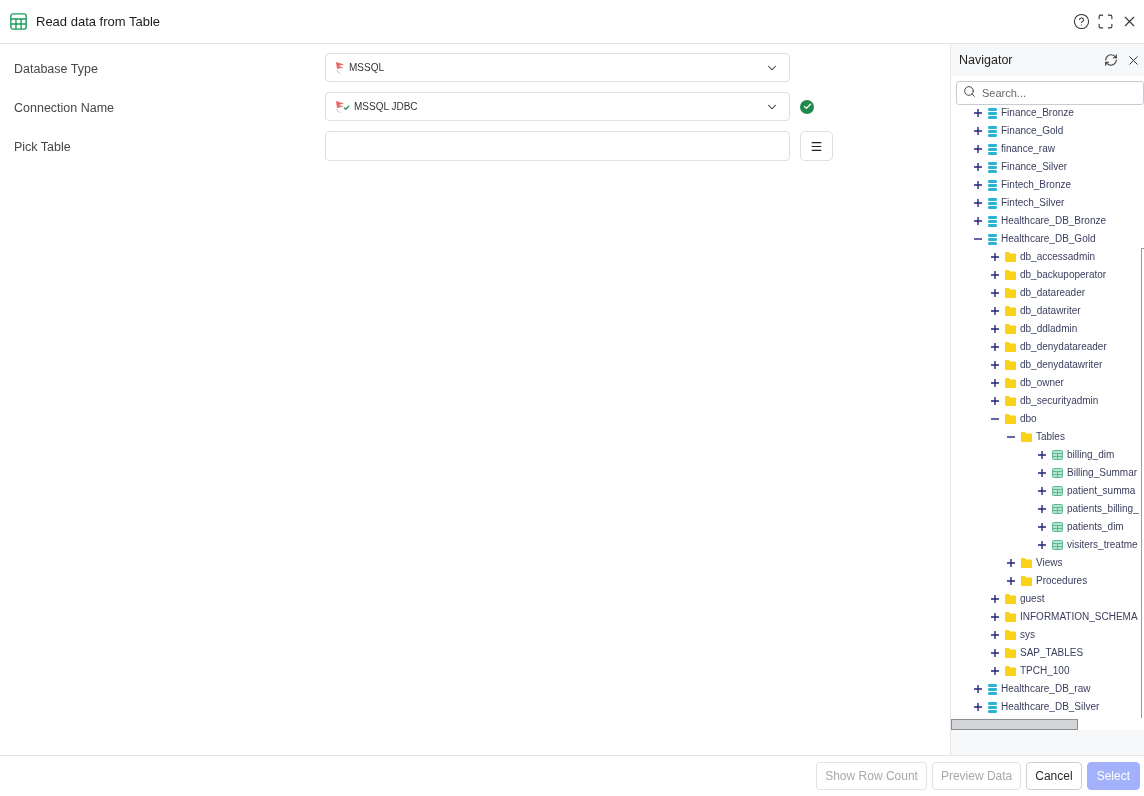 This screenshot has height=796, width=1144. I want to click on tree-item: Finance_Gold, so click(1032, 131).